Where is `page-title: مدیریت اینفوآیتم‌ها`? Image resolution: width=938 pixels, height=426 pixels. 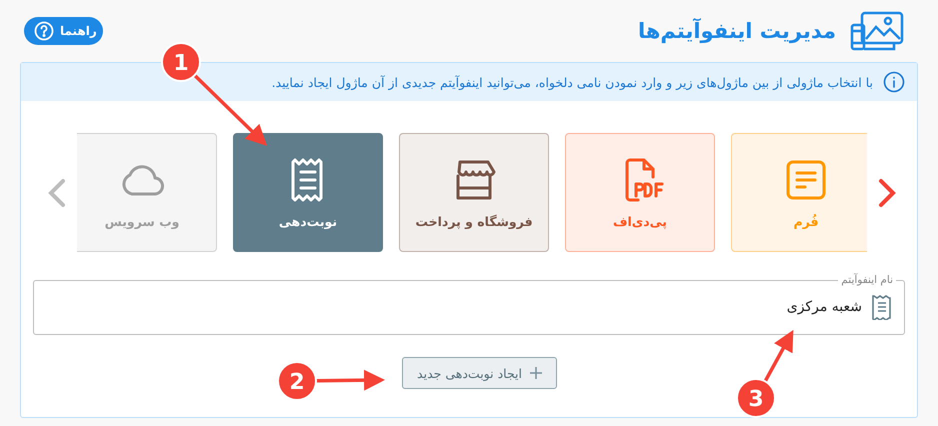
page-title: مدیریت اینفوآیتم‌ها is located at coordinates (737, 31).